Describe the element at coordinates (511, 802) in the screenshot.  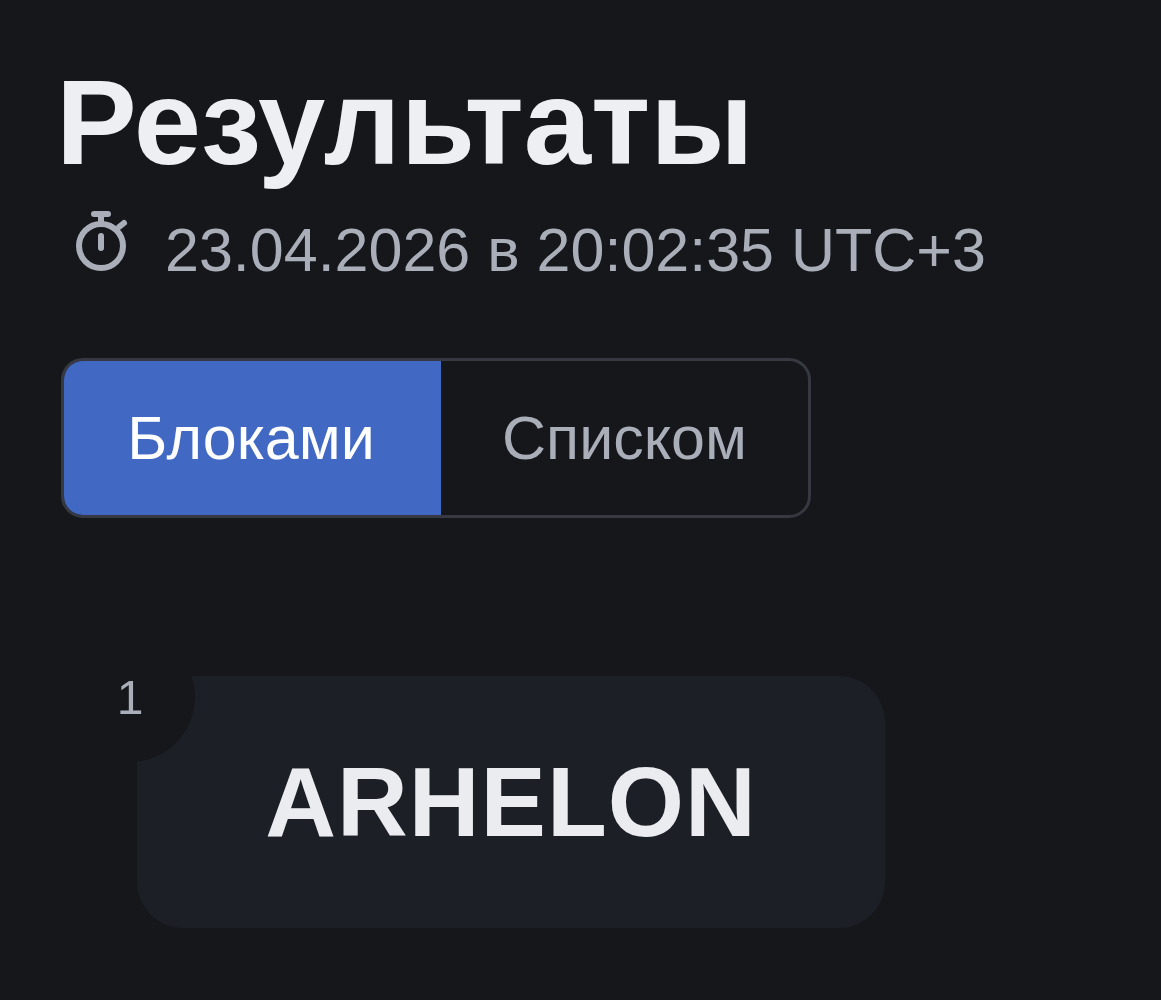
I see `result-name: ARHELON` at that location.